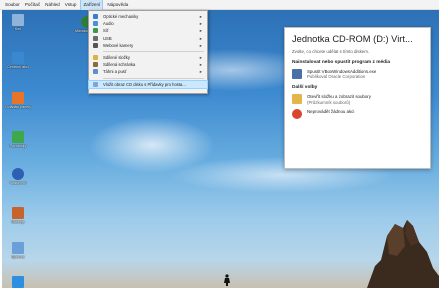  What do you see at coordinates (95, 65) in the screenshot?
I see `clipboard-icon` at bounding box center [95, 65].